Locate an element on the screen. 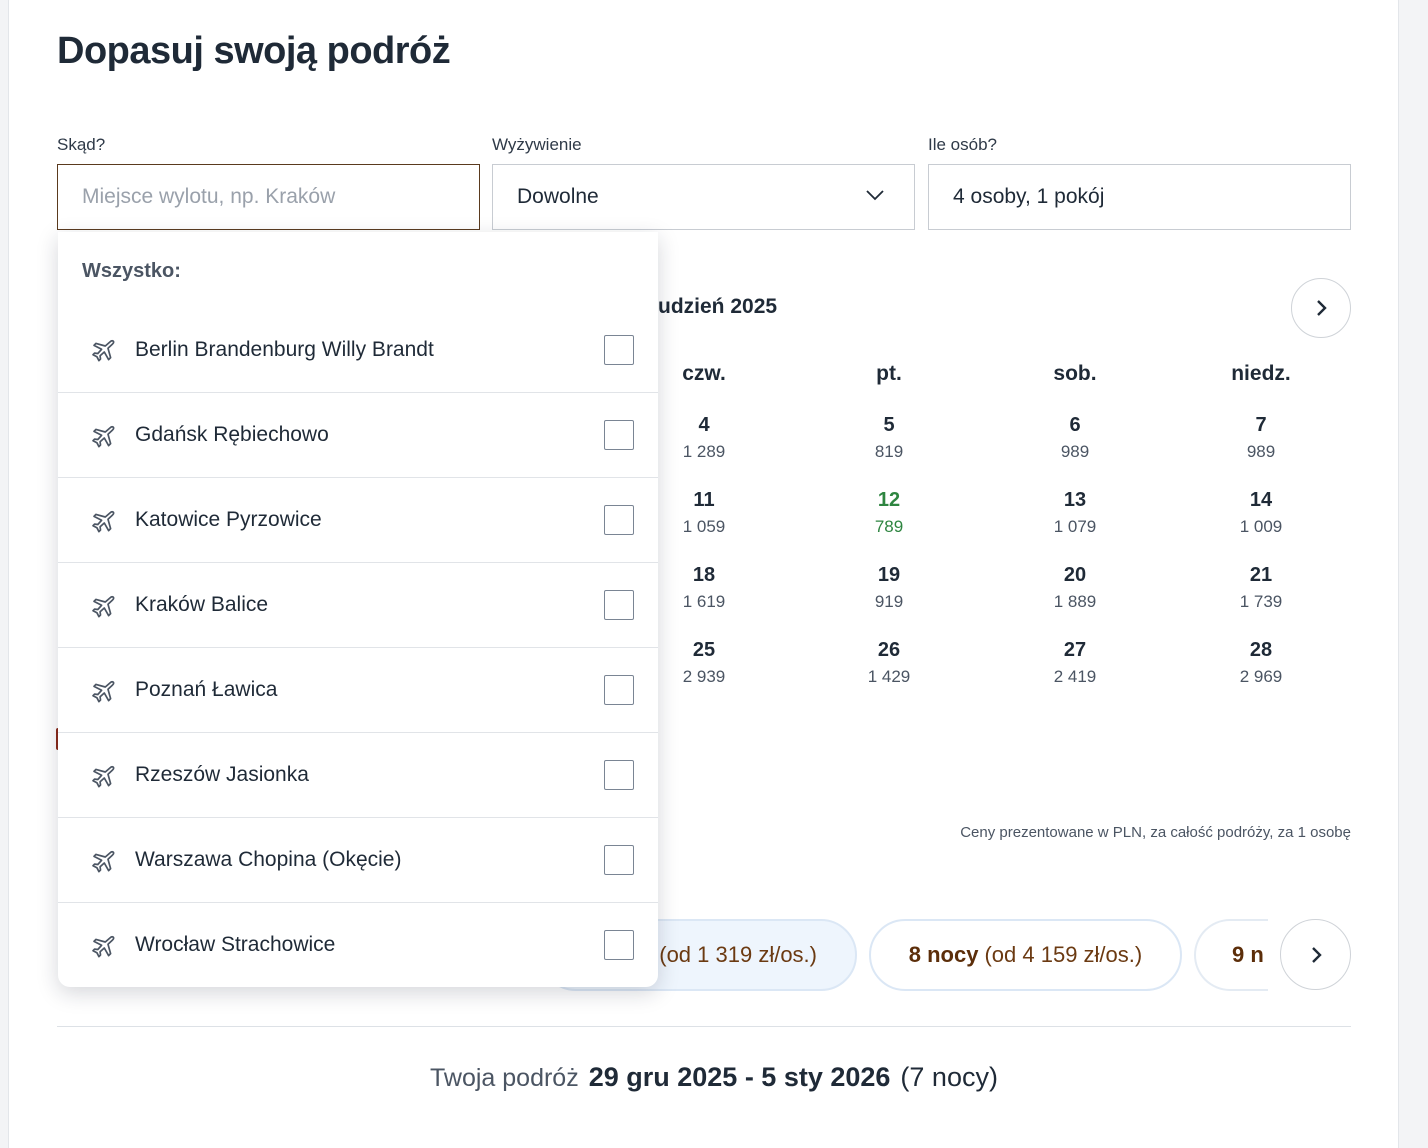 This screenshot has width=1428, height=1148. day-price: 1 079 is located at coordinates (1075, 526).